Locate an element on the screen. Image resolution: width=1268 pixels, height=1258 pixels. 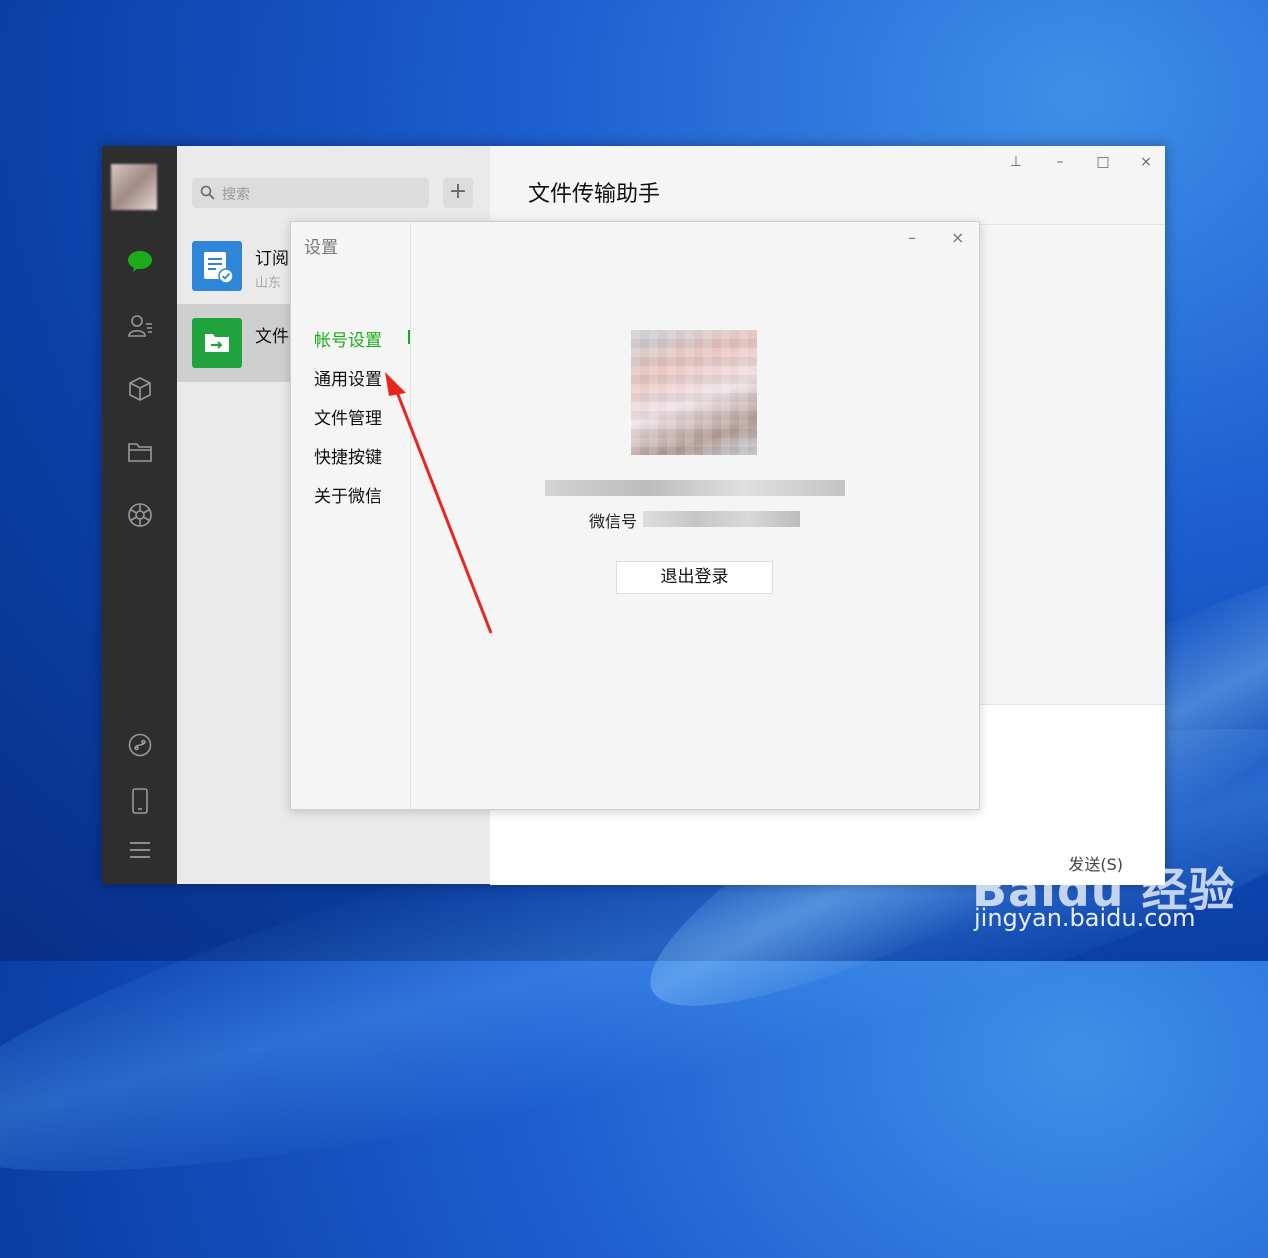
annotation-arrow is located at coordinates (439, 503).